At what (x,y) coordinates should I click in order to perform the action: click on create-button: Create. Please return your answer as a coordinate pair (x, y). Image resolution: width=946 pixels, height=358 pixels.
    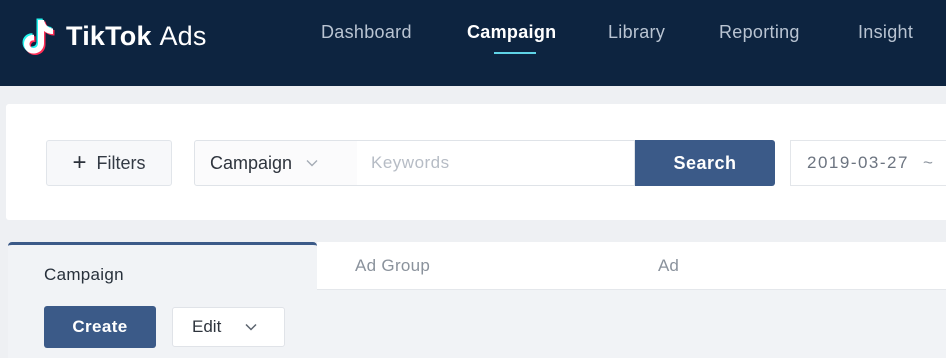
    Looking at the image, I should click on (100, 327).